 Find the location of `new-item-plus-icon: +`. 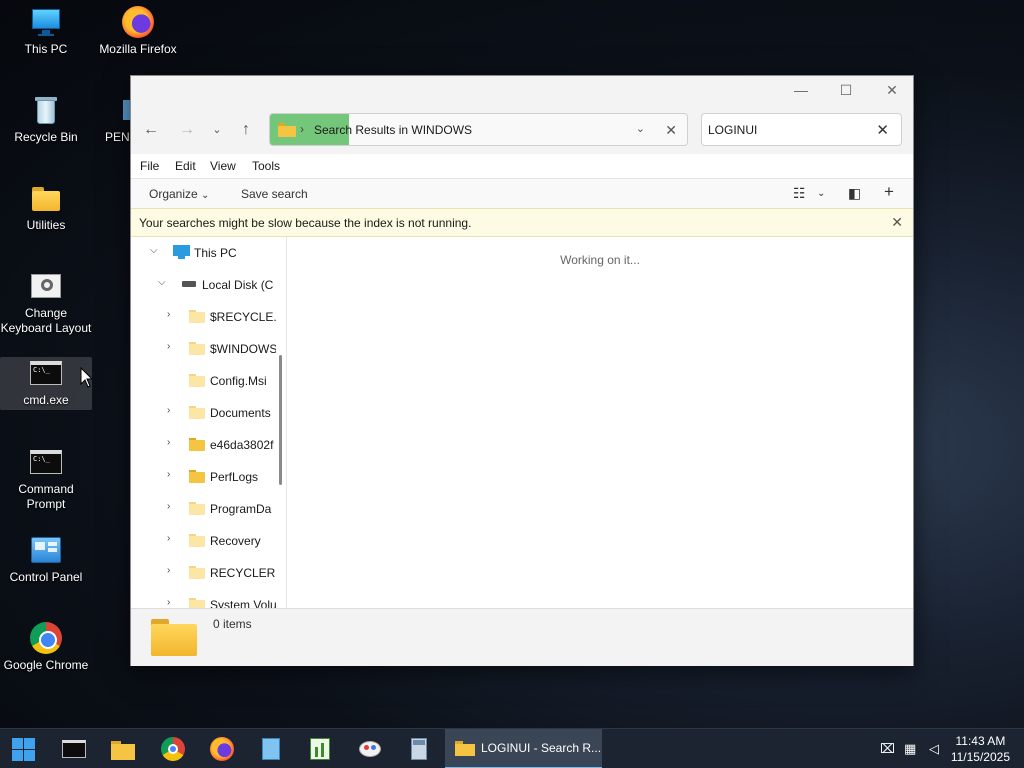

new-item-plus-icon: + is located at coordinates (889, 192).